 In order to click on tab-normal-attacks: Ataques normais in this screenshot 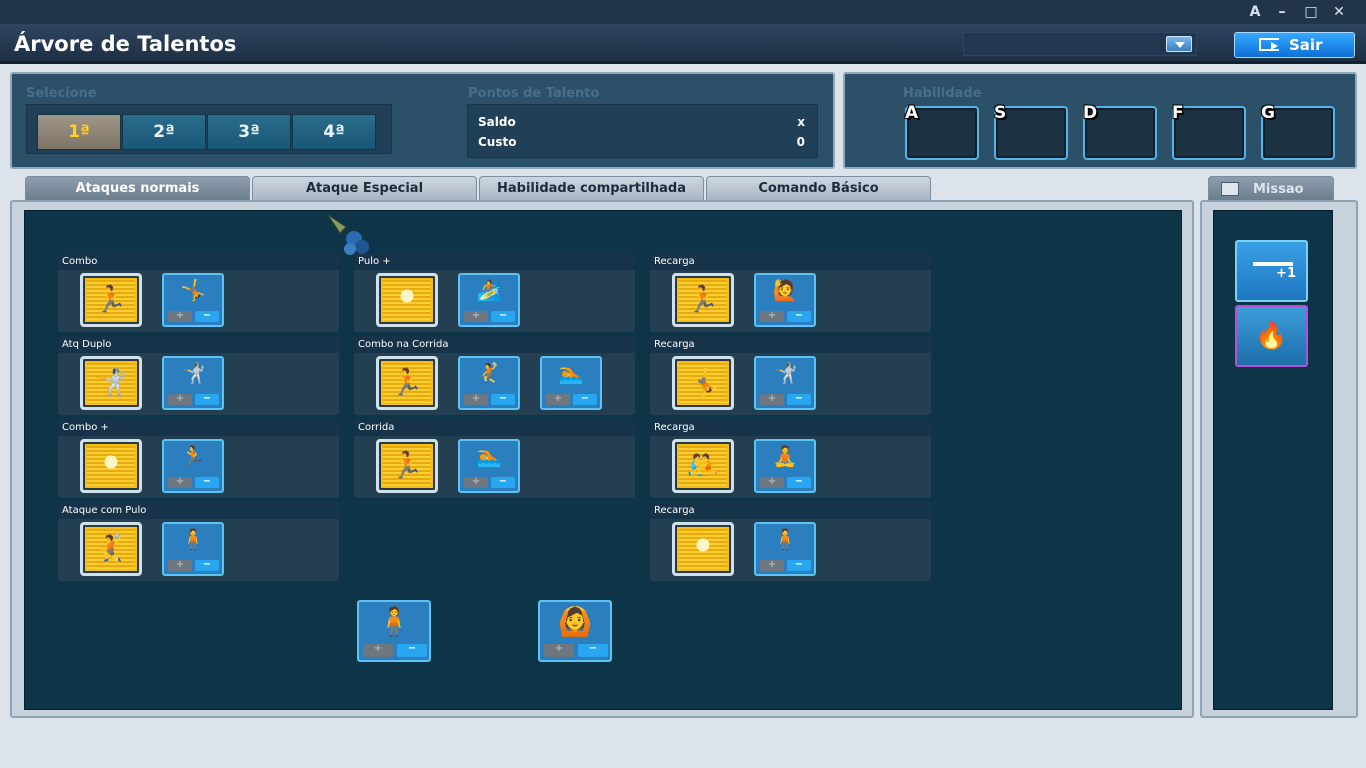, I will do `click(137, 188)`.